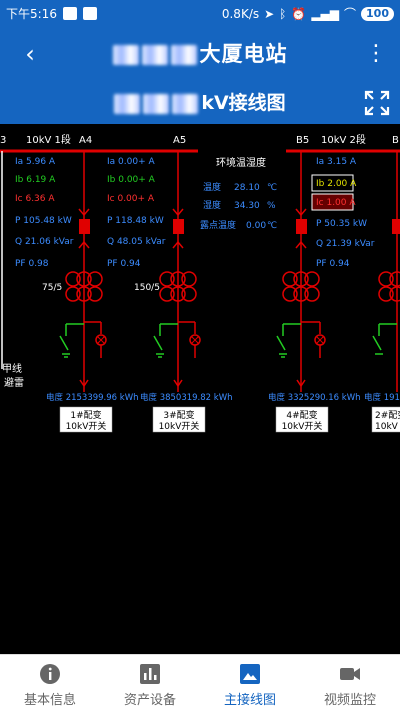 The height and width of the screenshot is (711, 400). I want to click on nav-label: 视频监控, so click(349, 700).